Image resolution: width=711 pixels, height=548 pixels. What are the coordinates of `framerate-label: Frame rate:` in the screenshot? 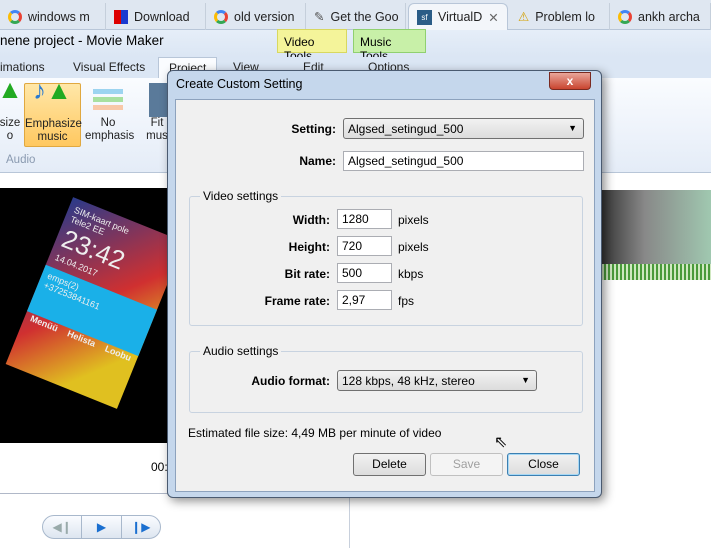 It's located at (297, 301).